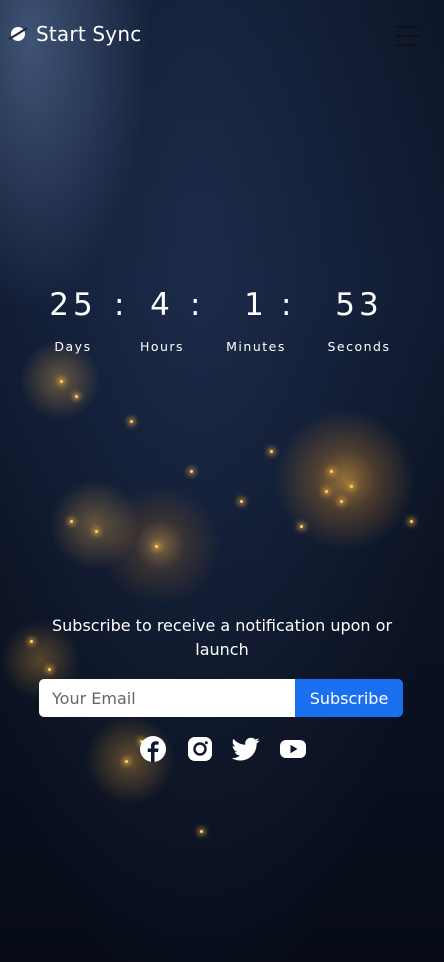 The image size is (444, 962). What do you see at coordinates (73, 346) in the screenshot?
I see `days-label: Days` at bounding box center [73, 346].